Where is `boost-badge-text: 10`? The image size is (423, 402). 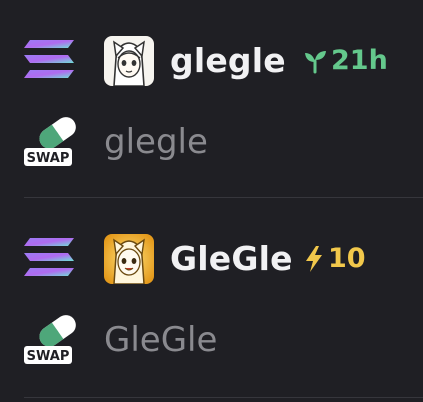 boost-badge-text: 10 is located at coordinates (347, 258).